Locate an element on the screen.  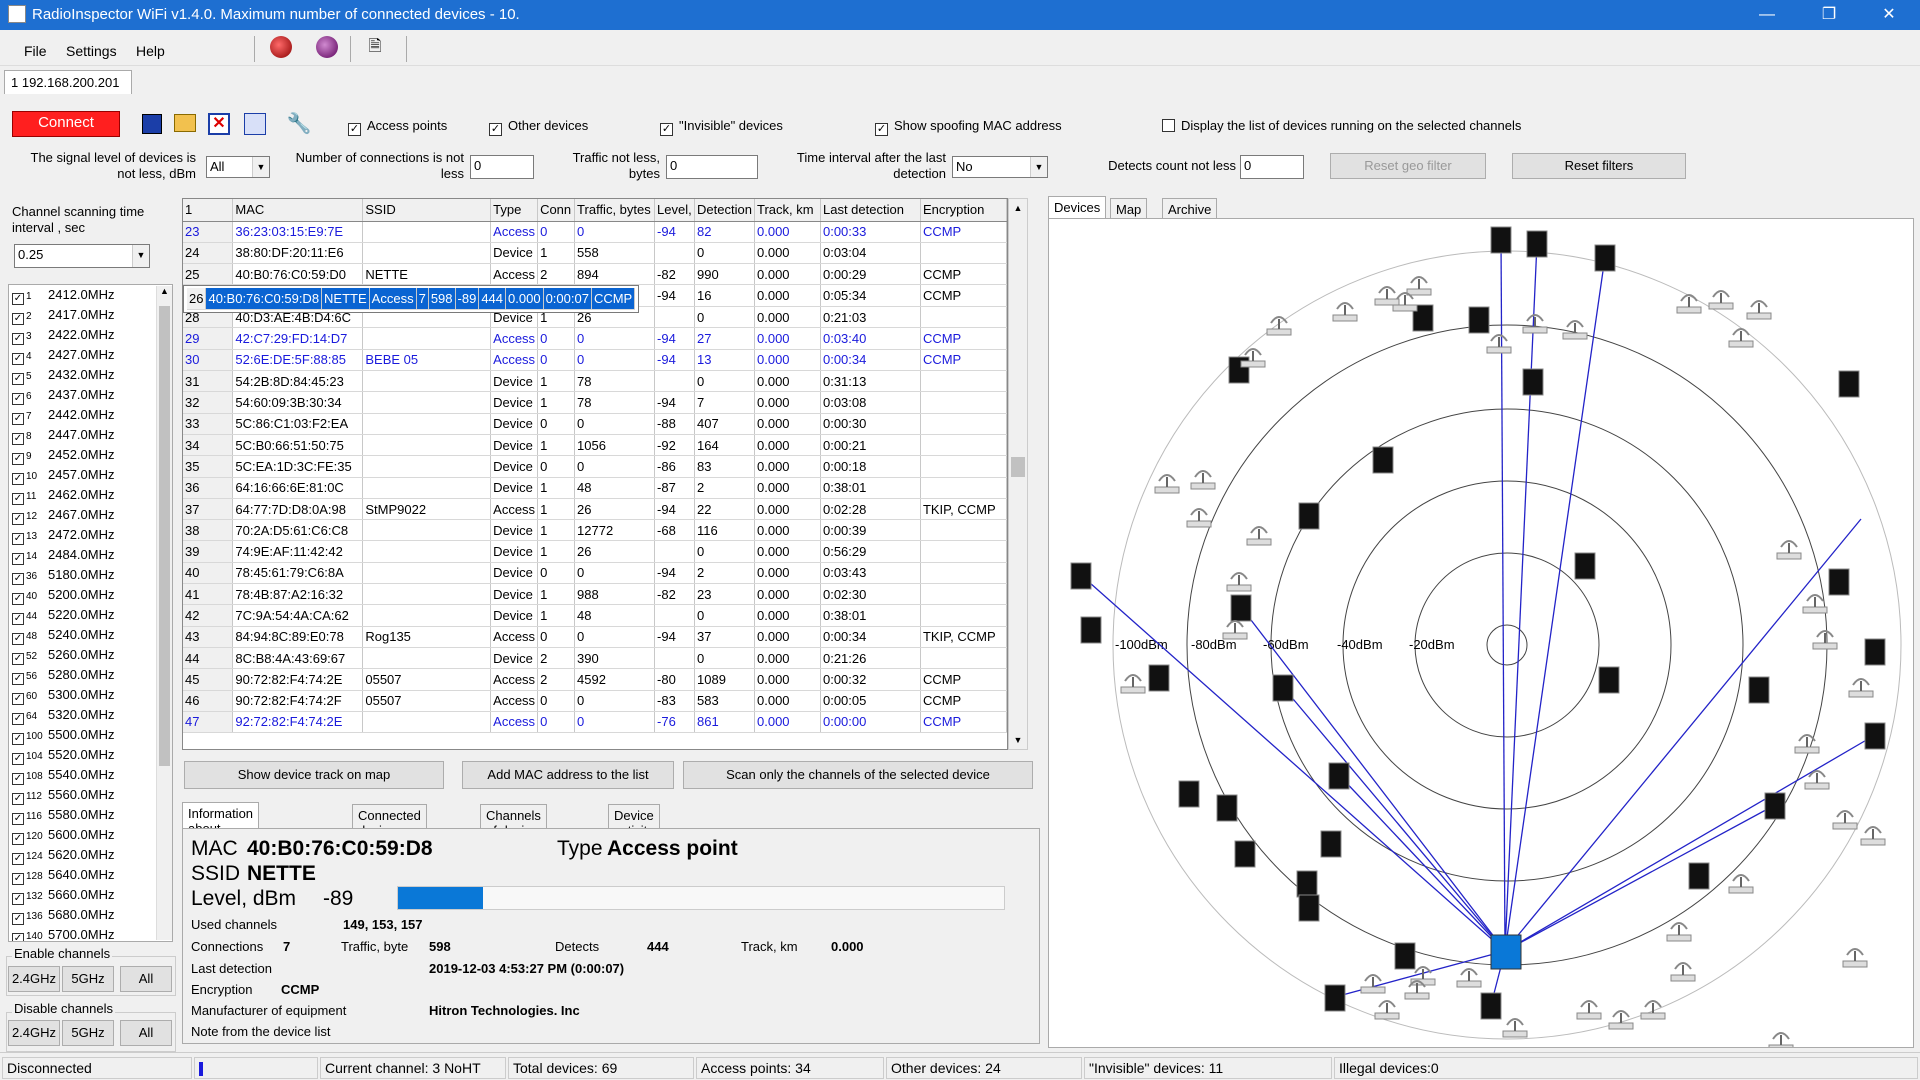
column-header: MAC is located at coordinates (298, 210).